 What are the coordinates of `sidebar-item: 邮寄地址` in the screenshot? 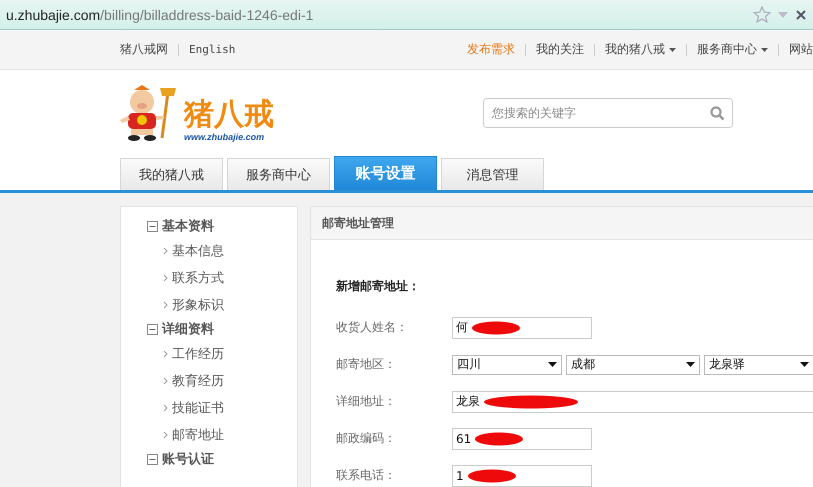 It's located at (198, 435).